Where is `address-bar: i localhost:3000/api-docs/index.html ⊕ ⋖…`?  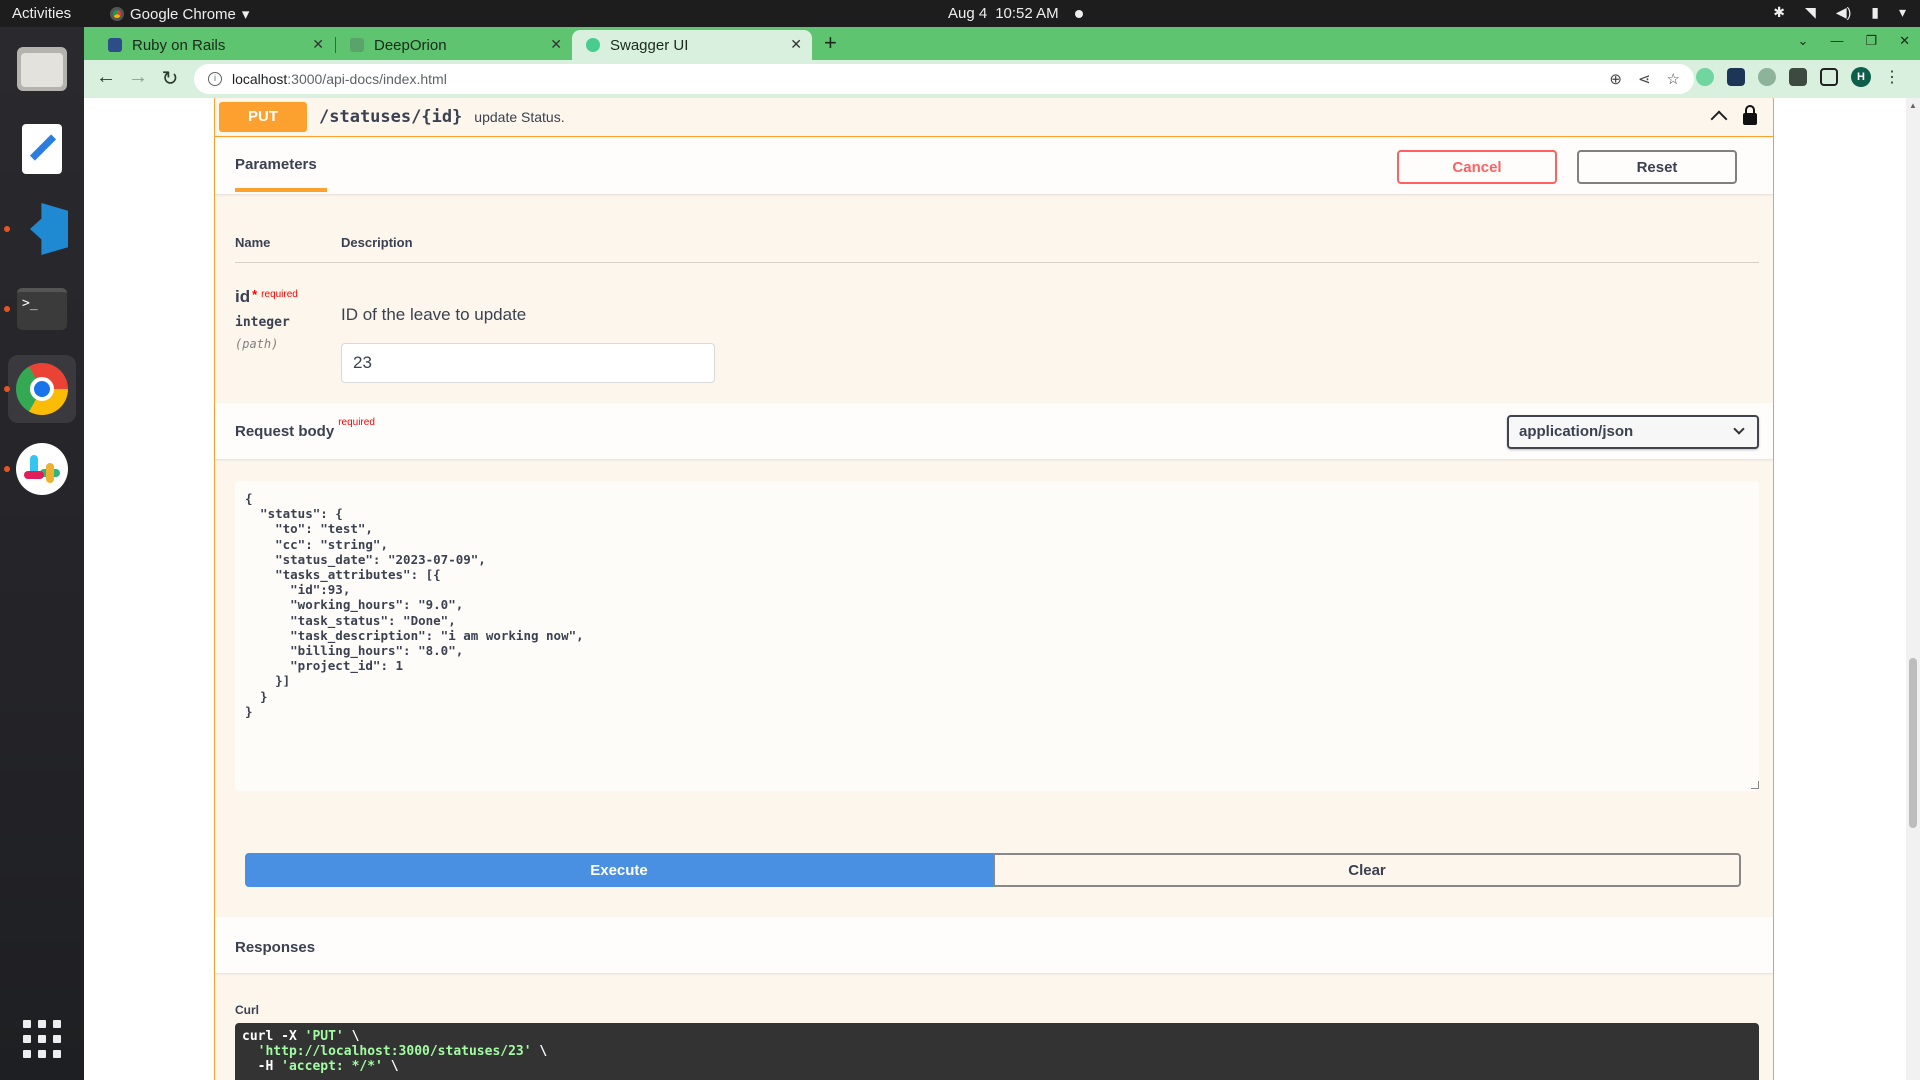
address-bar: i localhost:3000/api-docs/index.html ⊕ ⋖… is located at coordinates (944, 79).